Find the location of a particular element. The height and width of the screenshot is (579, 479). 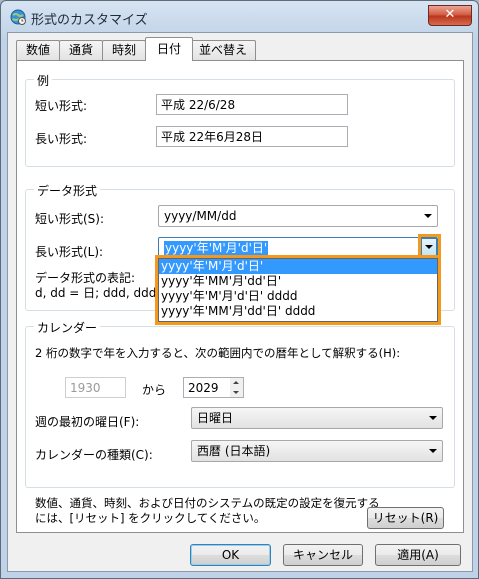

example-short-label: 短い形式: is located at coordinates (61, 106).